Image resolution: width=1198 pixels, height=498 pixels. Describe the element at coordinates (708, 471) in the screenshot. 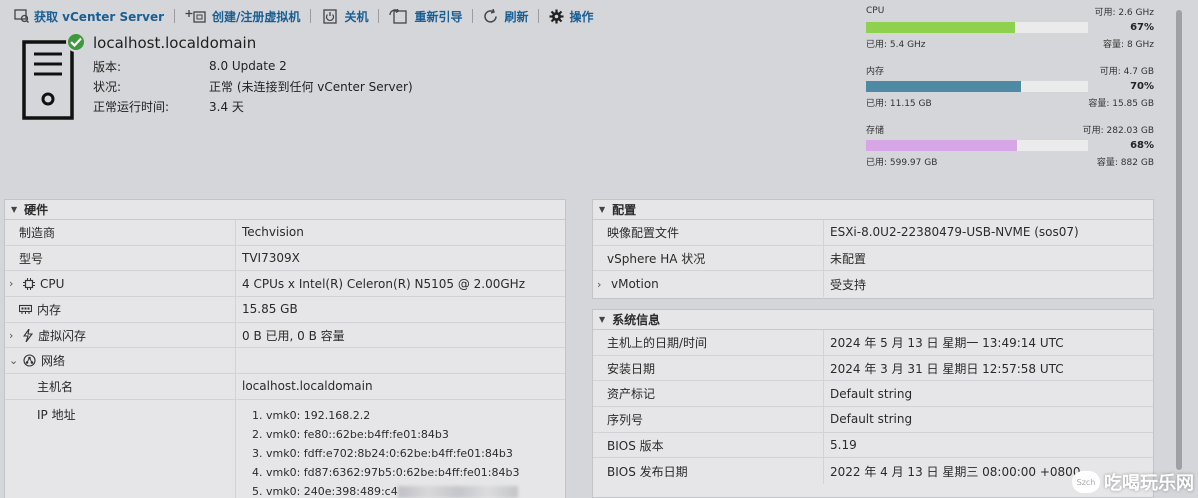

I see `row-key: BIOS 发布日期` at that location.